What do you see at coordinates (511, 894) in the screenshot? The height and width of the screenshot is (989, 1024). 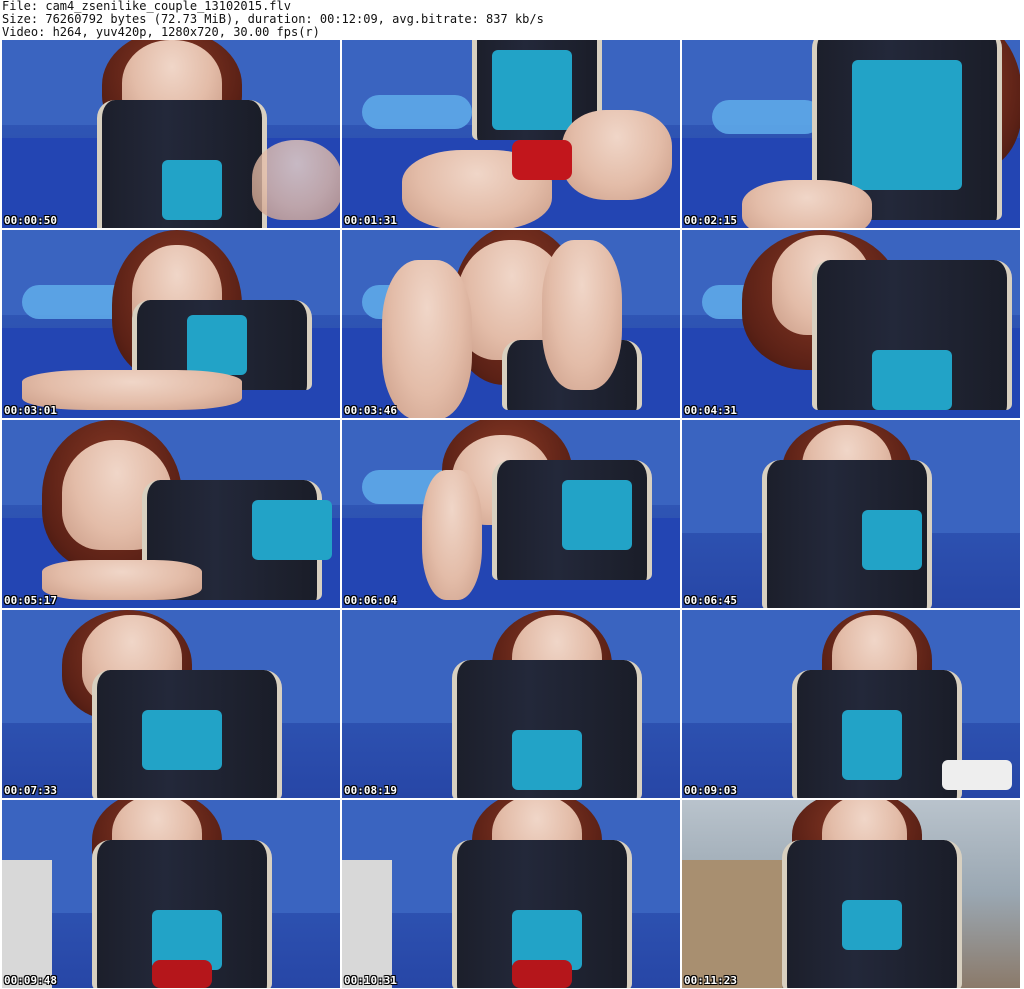 I see `thumbnail: 00:10:31` at bounding box center [511, 894].